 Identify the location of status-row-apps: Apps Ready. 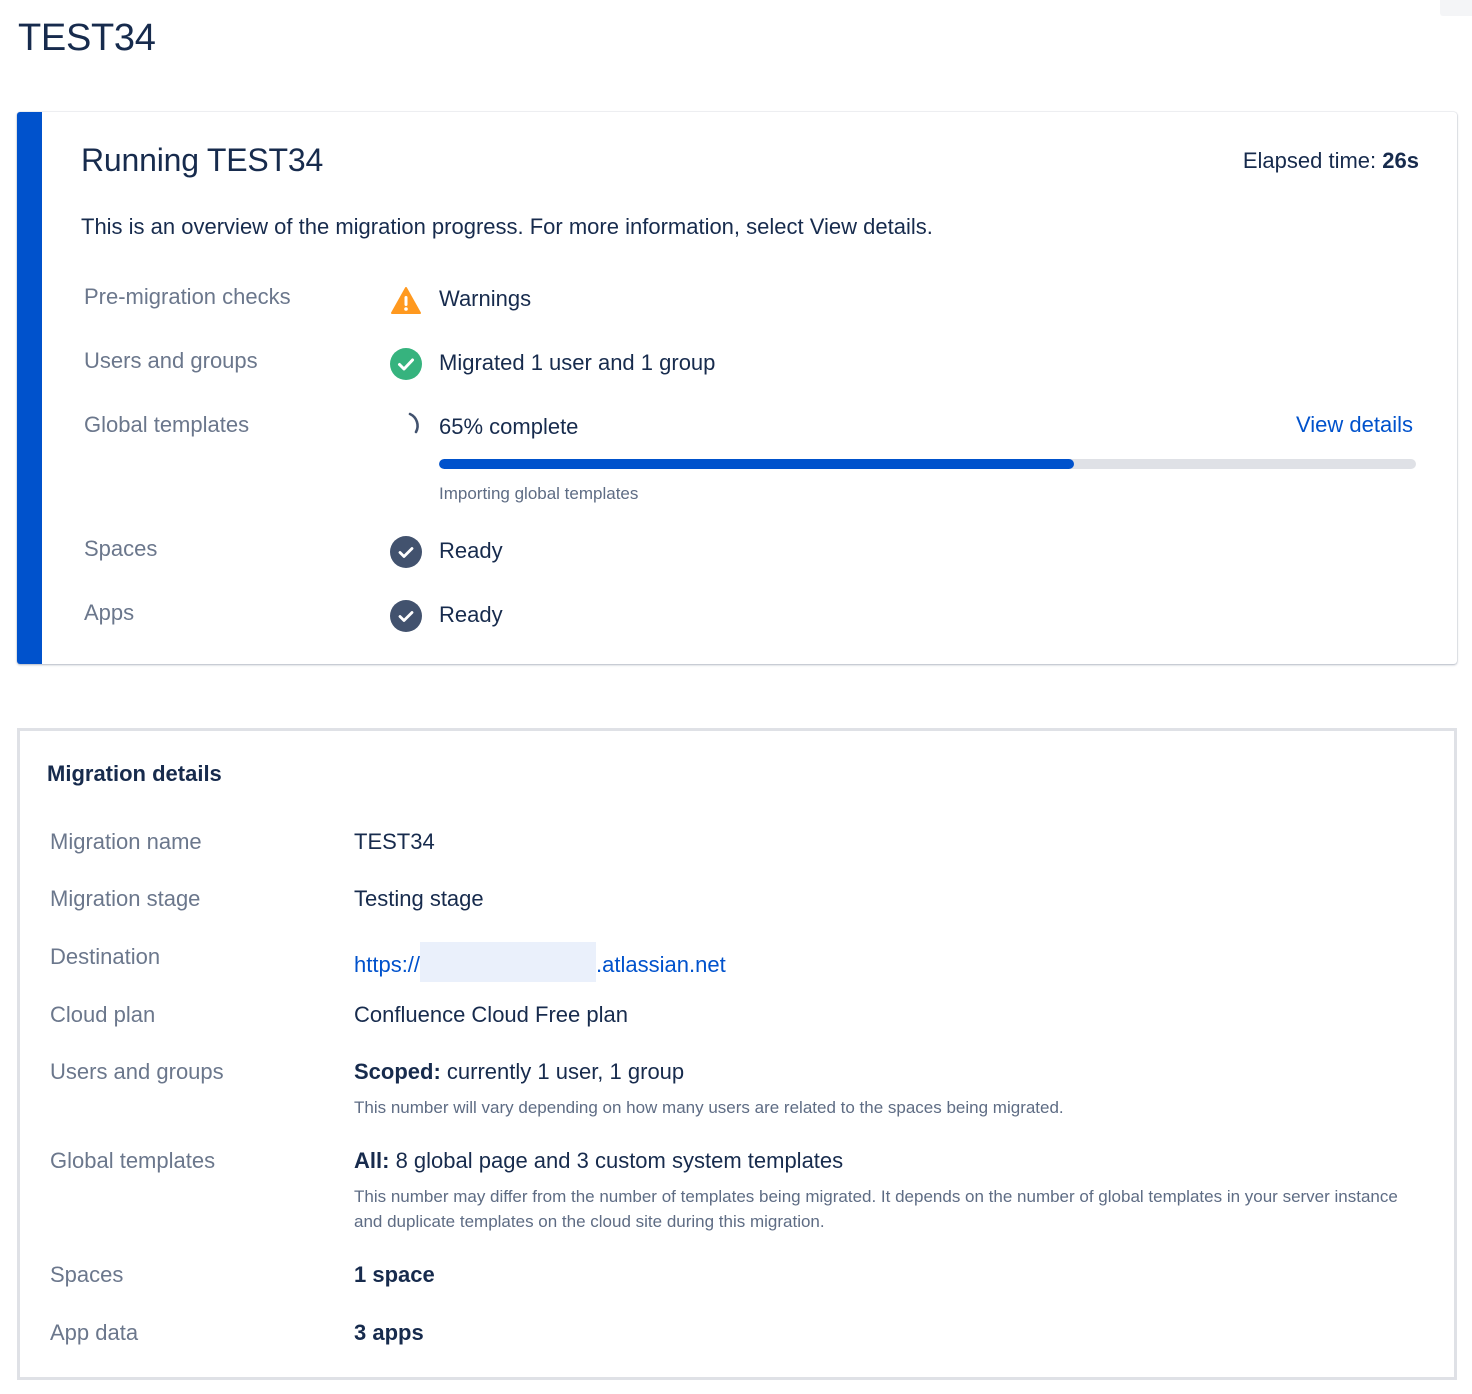
(737, 618).